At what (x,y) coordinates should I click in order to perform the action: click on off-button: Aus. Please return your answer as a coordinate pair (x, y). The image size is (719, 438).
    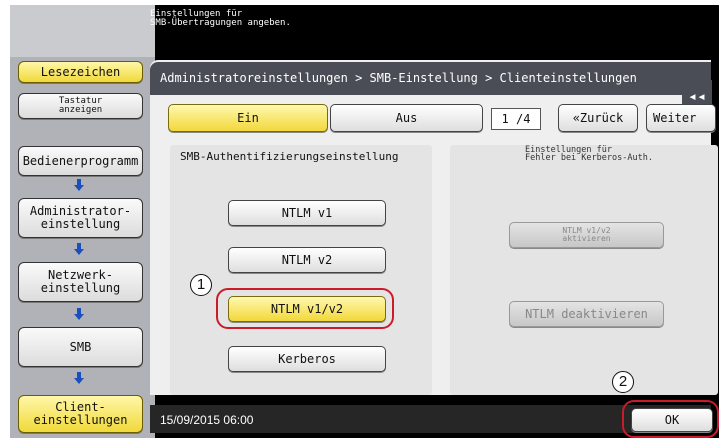
    Looking at the image, I should click on (406, 118).